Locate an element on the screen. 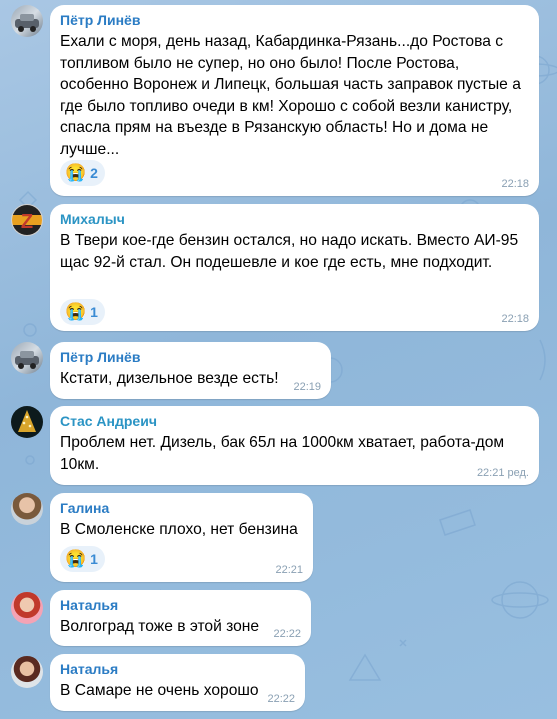 This screenshot has height=719, width=557. message-text: В Самаре не очень хорошо is located at coordinates (159, 690).